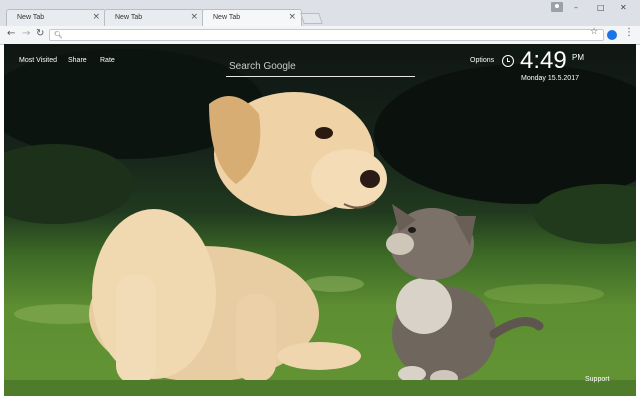  What do you see at coordinates (612, 35) in the screenshot?
I see `extension-icon` at bounding box center [612, 35].